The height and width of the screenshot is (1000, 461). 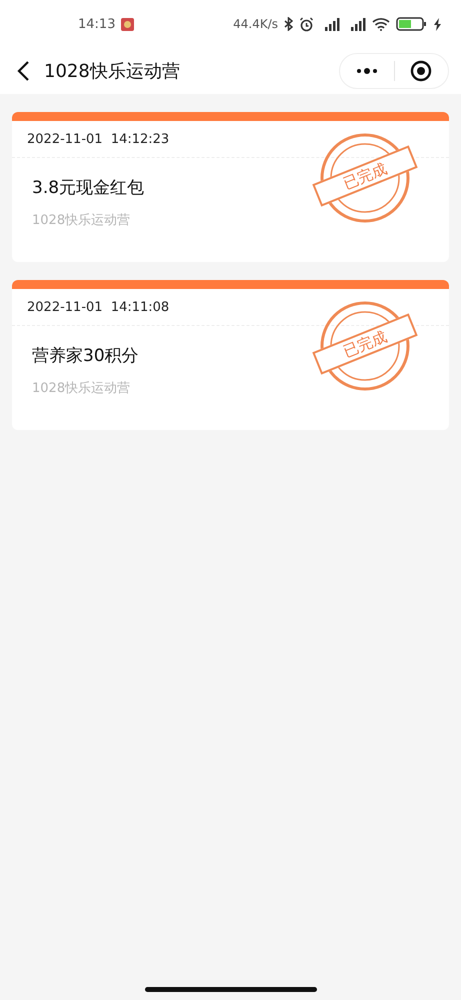 I want to click on page-title: 1028快乐运动营, so click(x=112, y=71).